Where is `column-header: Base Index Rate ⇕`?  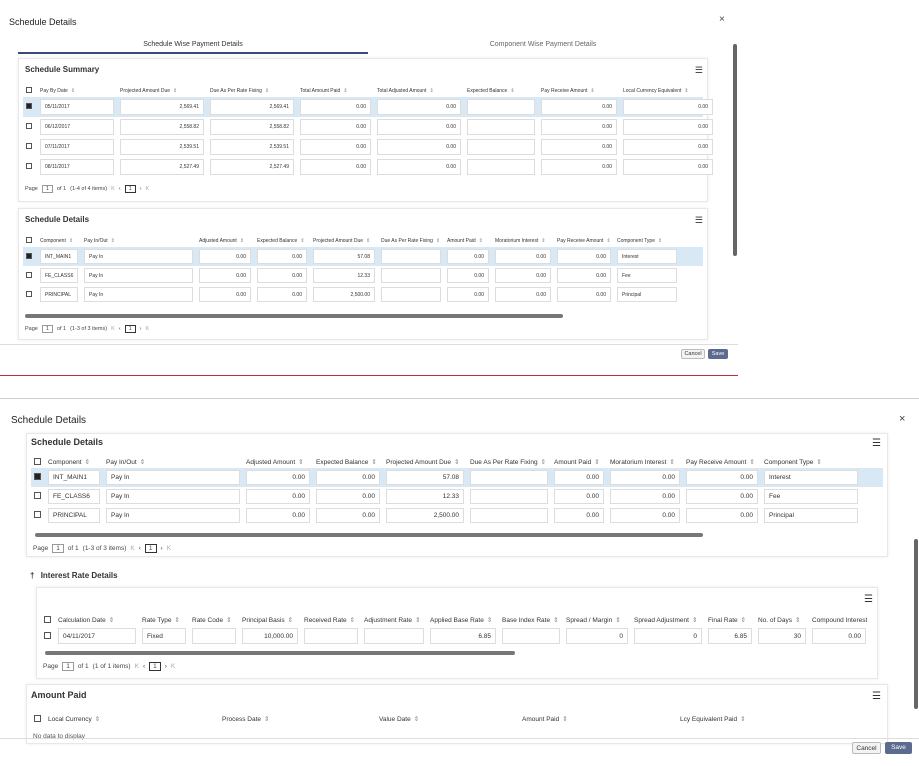 column-header: Base Index Rate ⇕ is located at coordinates (531, 620).